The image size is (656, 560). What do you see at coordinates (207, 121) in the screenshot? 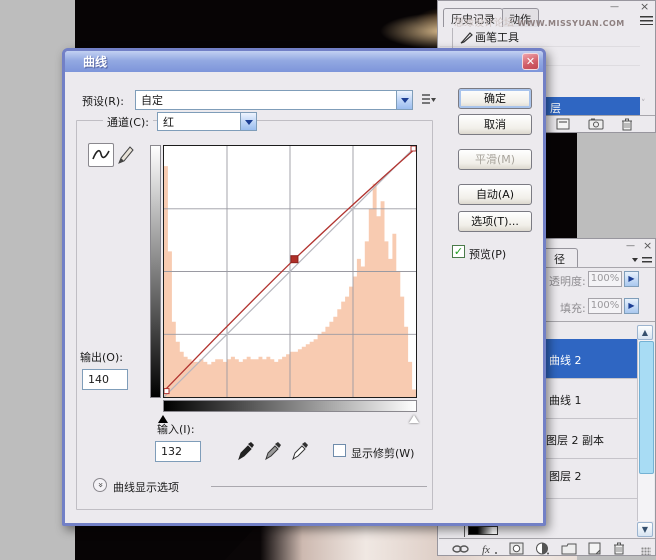
I see `channel-combobox: 红` at bounding box center [207, 121].